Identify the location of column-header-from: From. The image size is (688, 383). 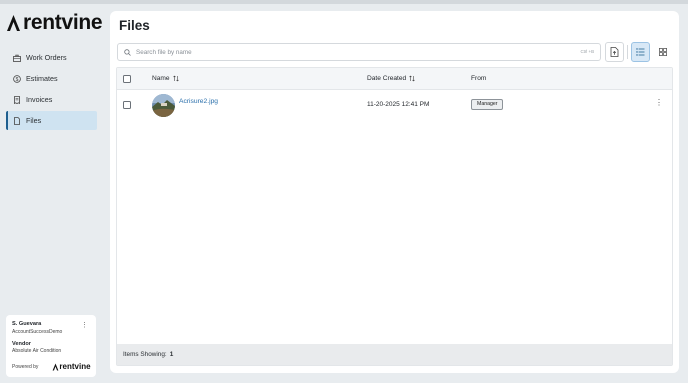
(478, 78).